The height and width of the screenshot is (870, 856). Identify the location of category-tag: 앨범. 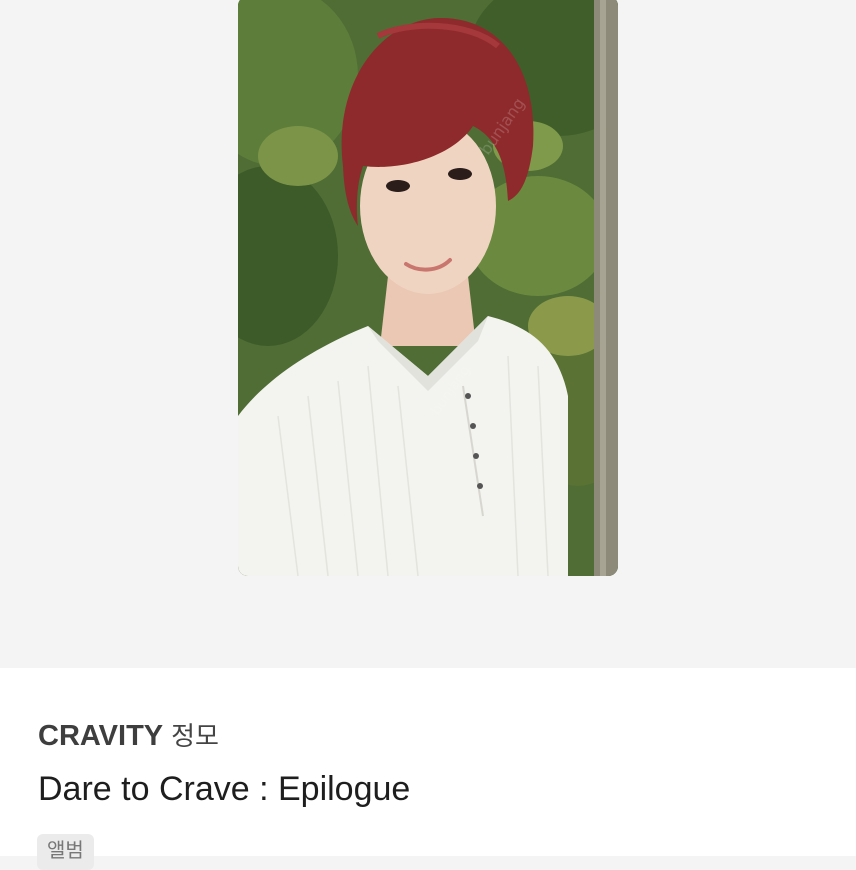
(65, 852).